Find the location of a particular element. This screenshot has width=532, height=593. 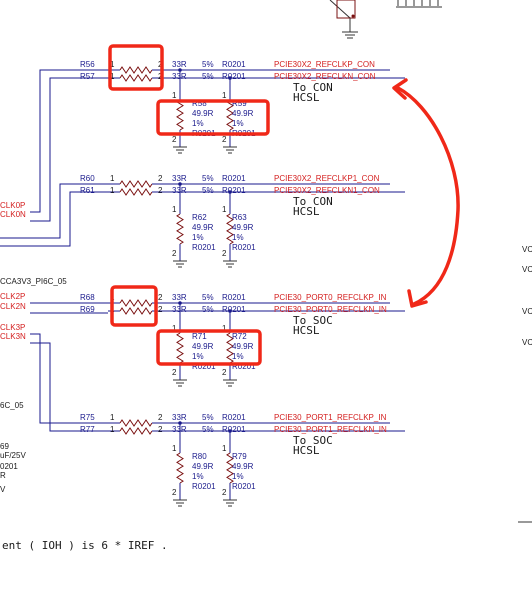

series-ref-top: R56 is located at coordinates (87, 64).